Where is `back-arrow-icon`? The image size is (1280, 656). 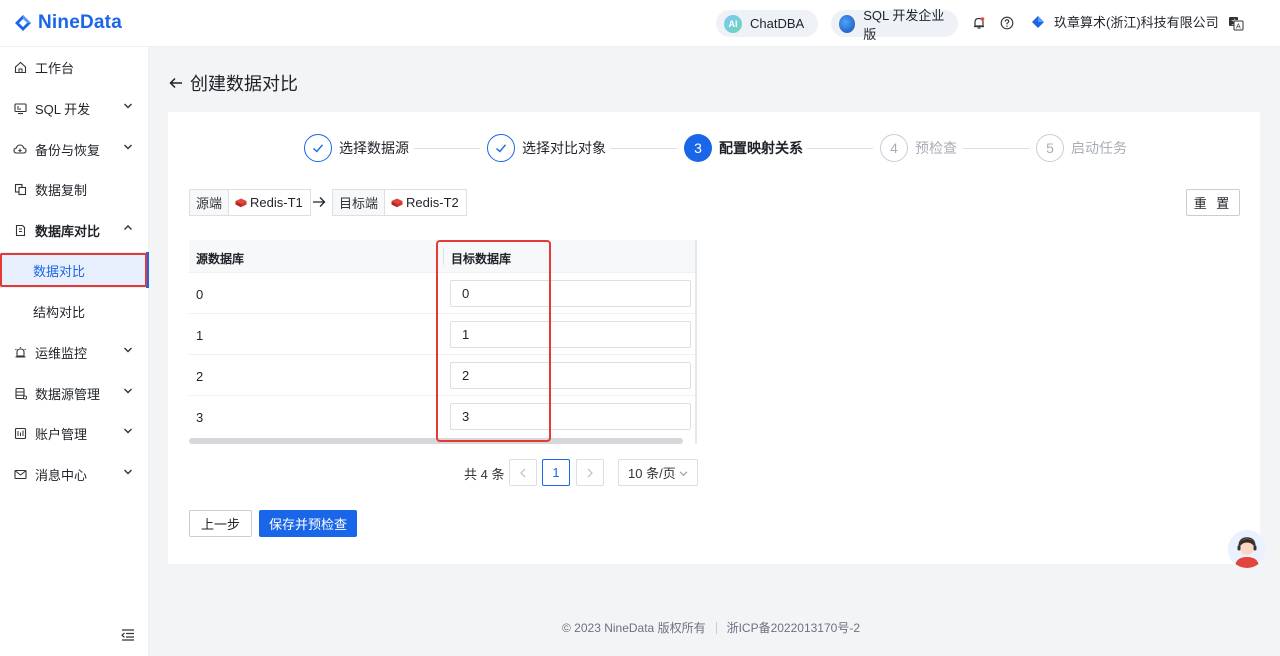 back-arrow-icon is located at coordinates (176, 83).